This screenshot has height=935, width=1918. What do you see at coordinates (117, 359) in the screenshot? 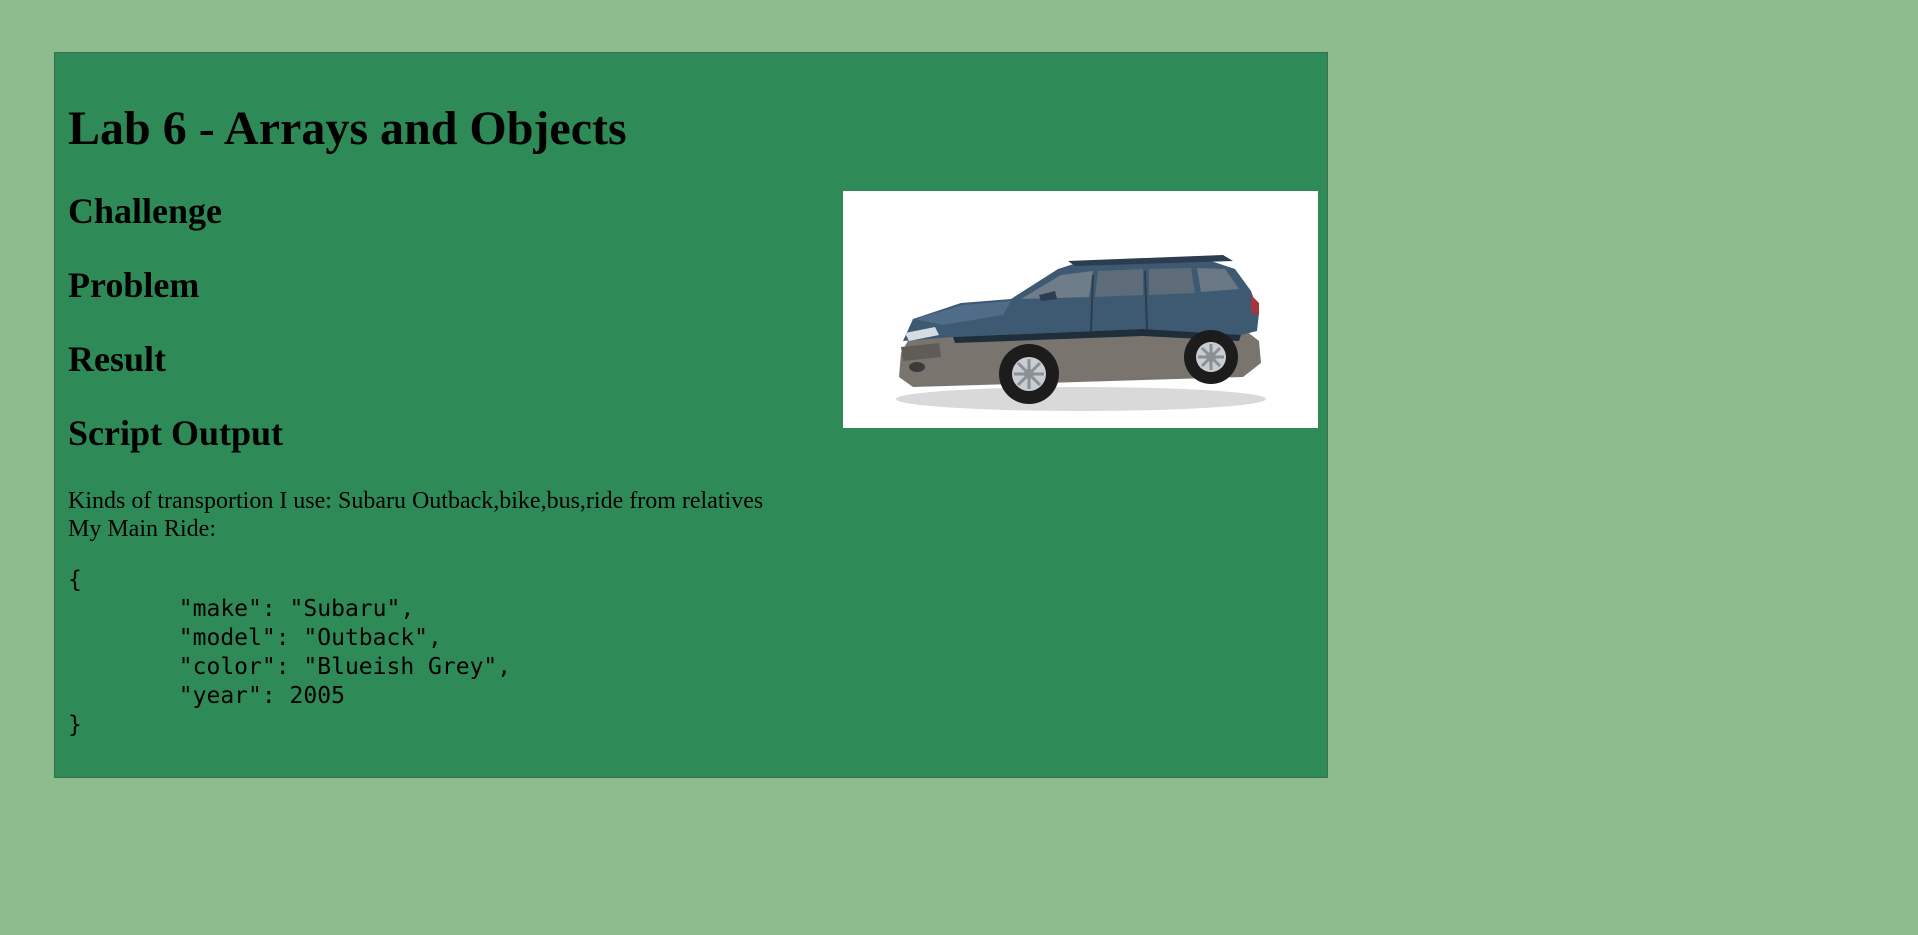
I see `heading-result: Result` at bounding box center [117, 359].